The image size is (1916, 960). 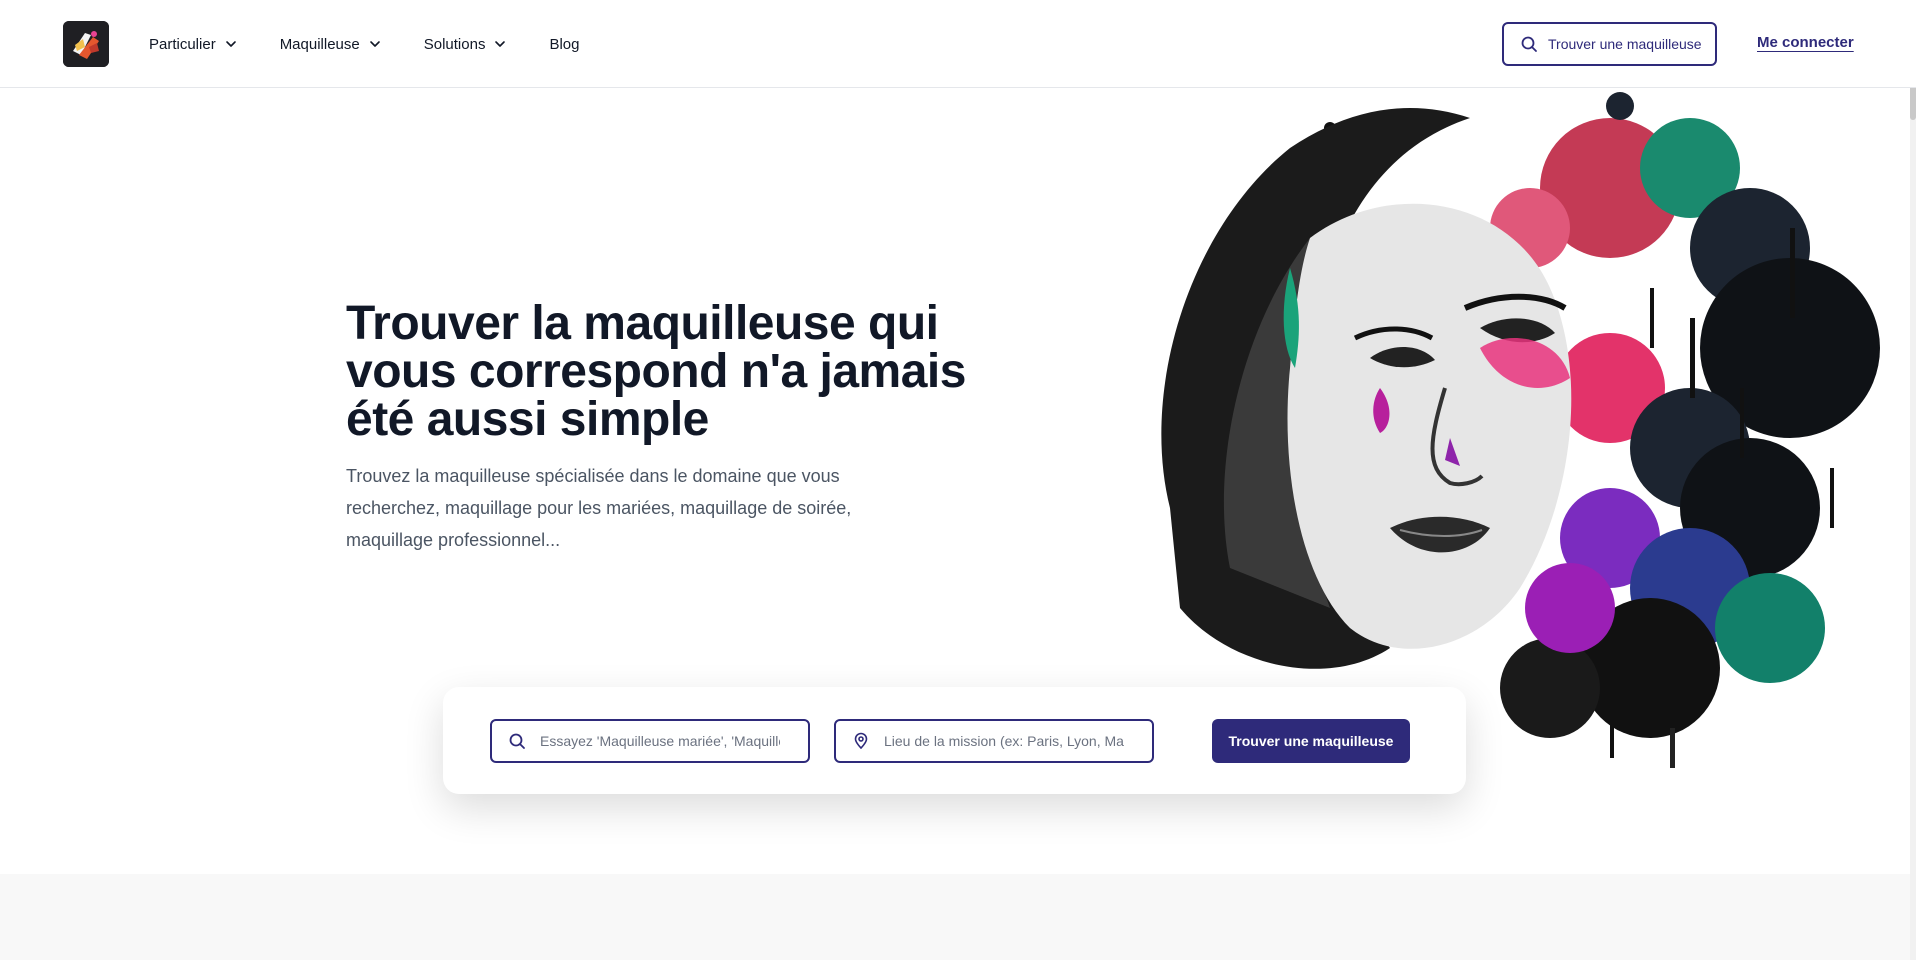 What do you see at coordinates (861, 741) in the screenshot?
I see `map-pin-icon` at bounding box center [861, 741].